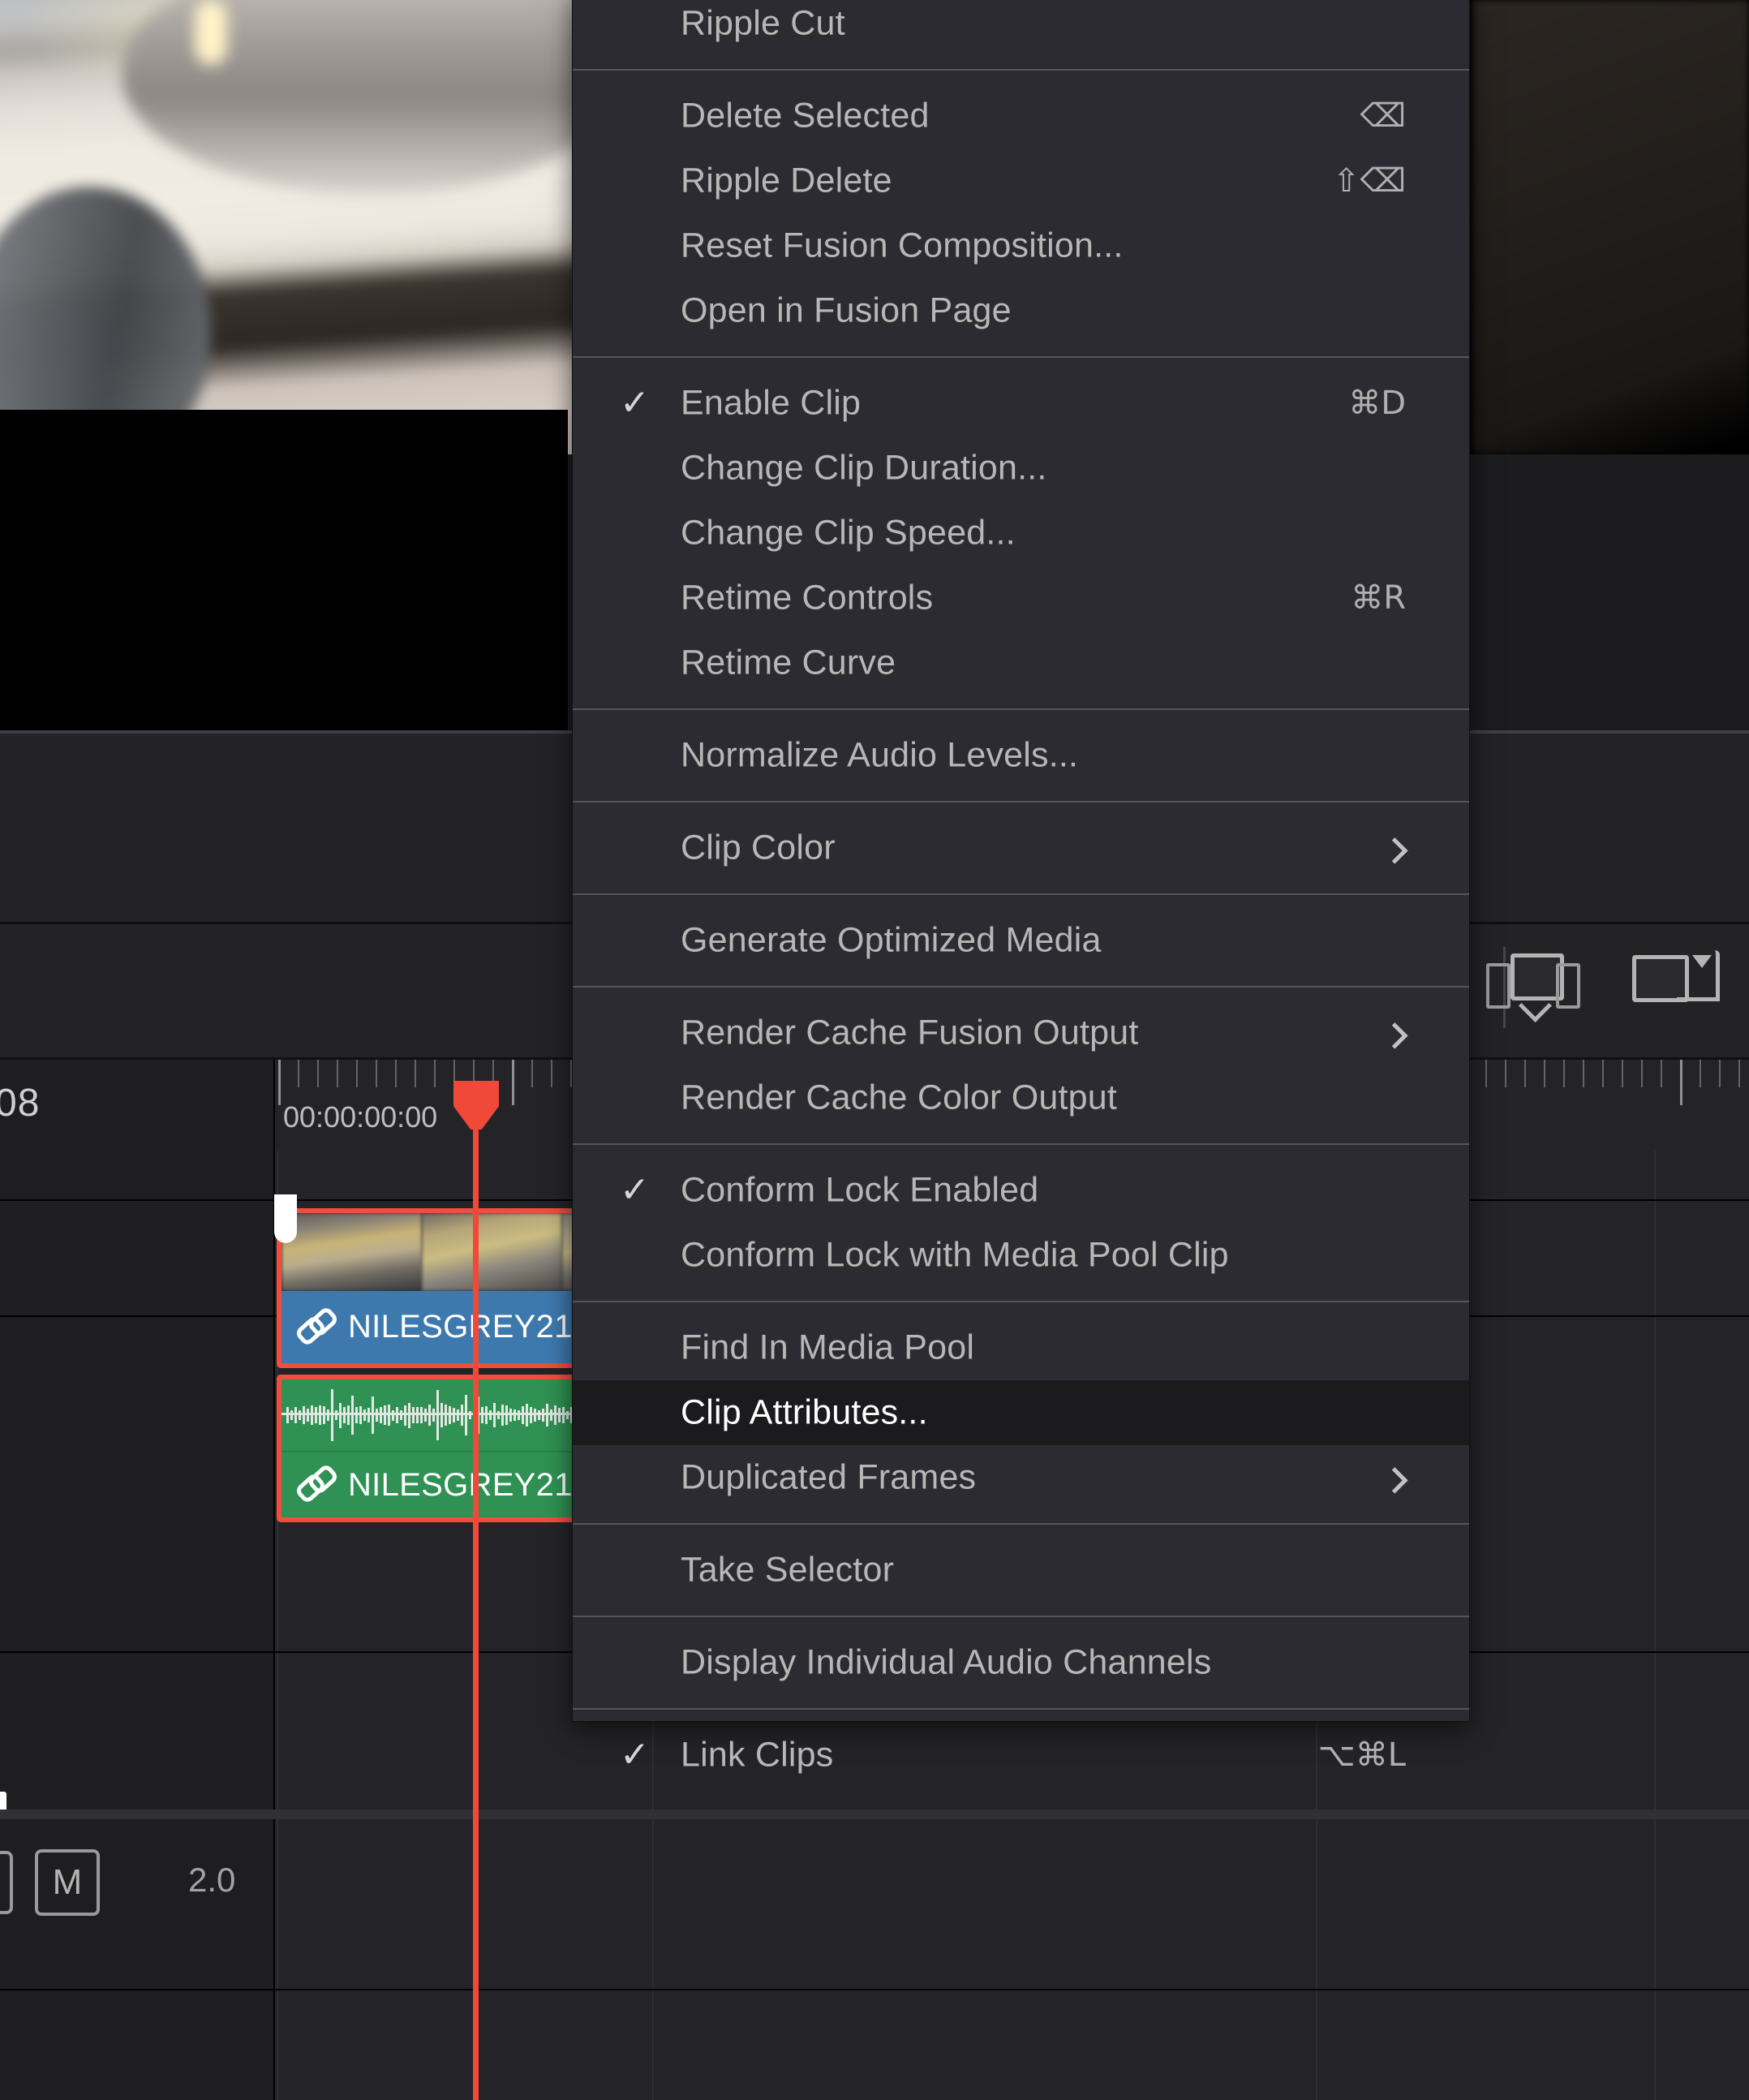 Image resolution: width=1749 pixels, height=2100 pixels. I want to click on menu-item-render-cache-color-output: Render Cache Color Output, so click(1021, 1097).